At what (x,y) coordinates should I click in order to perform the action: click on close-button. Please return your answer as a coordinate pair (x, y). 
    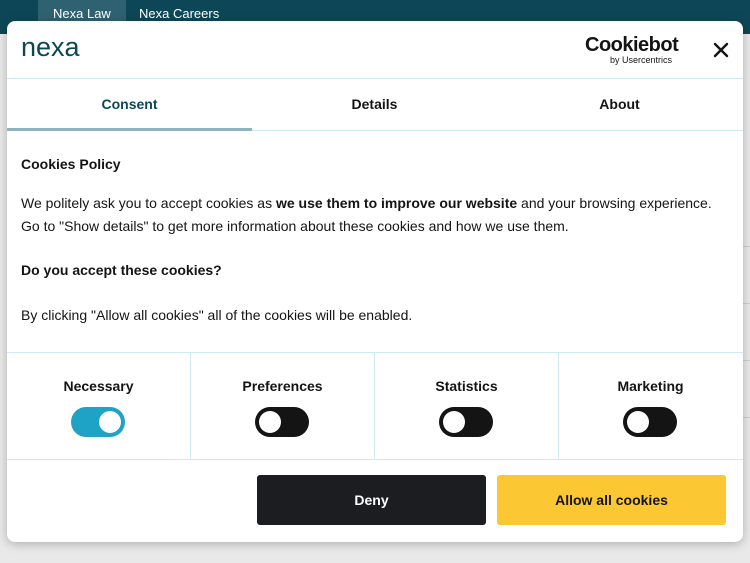
    Looking at the image, I should click on (721, 50).